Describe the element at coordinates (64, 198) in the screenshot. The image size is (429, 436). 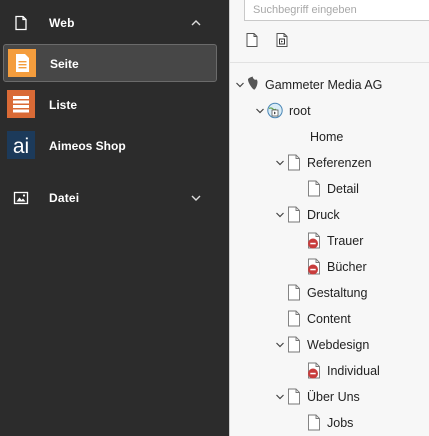
I see `group-datei-label: Datei` at that location.